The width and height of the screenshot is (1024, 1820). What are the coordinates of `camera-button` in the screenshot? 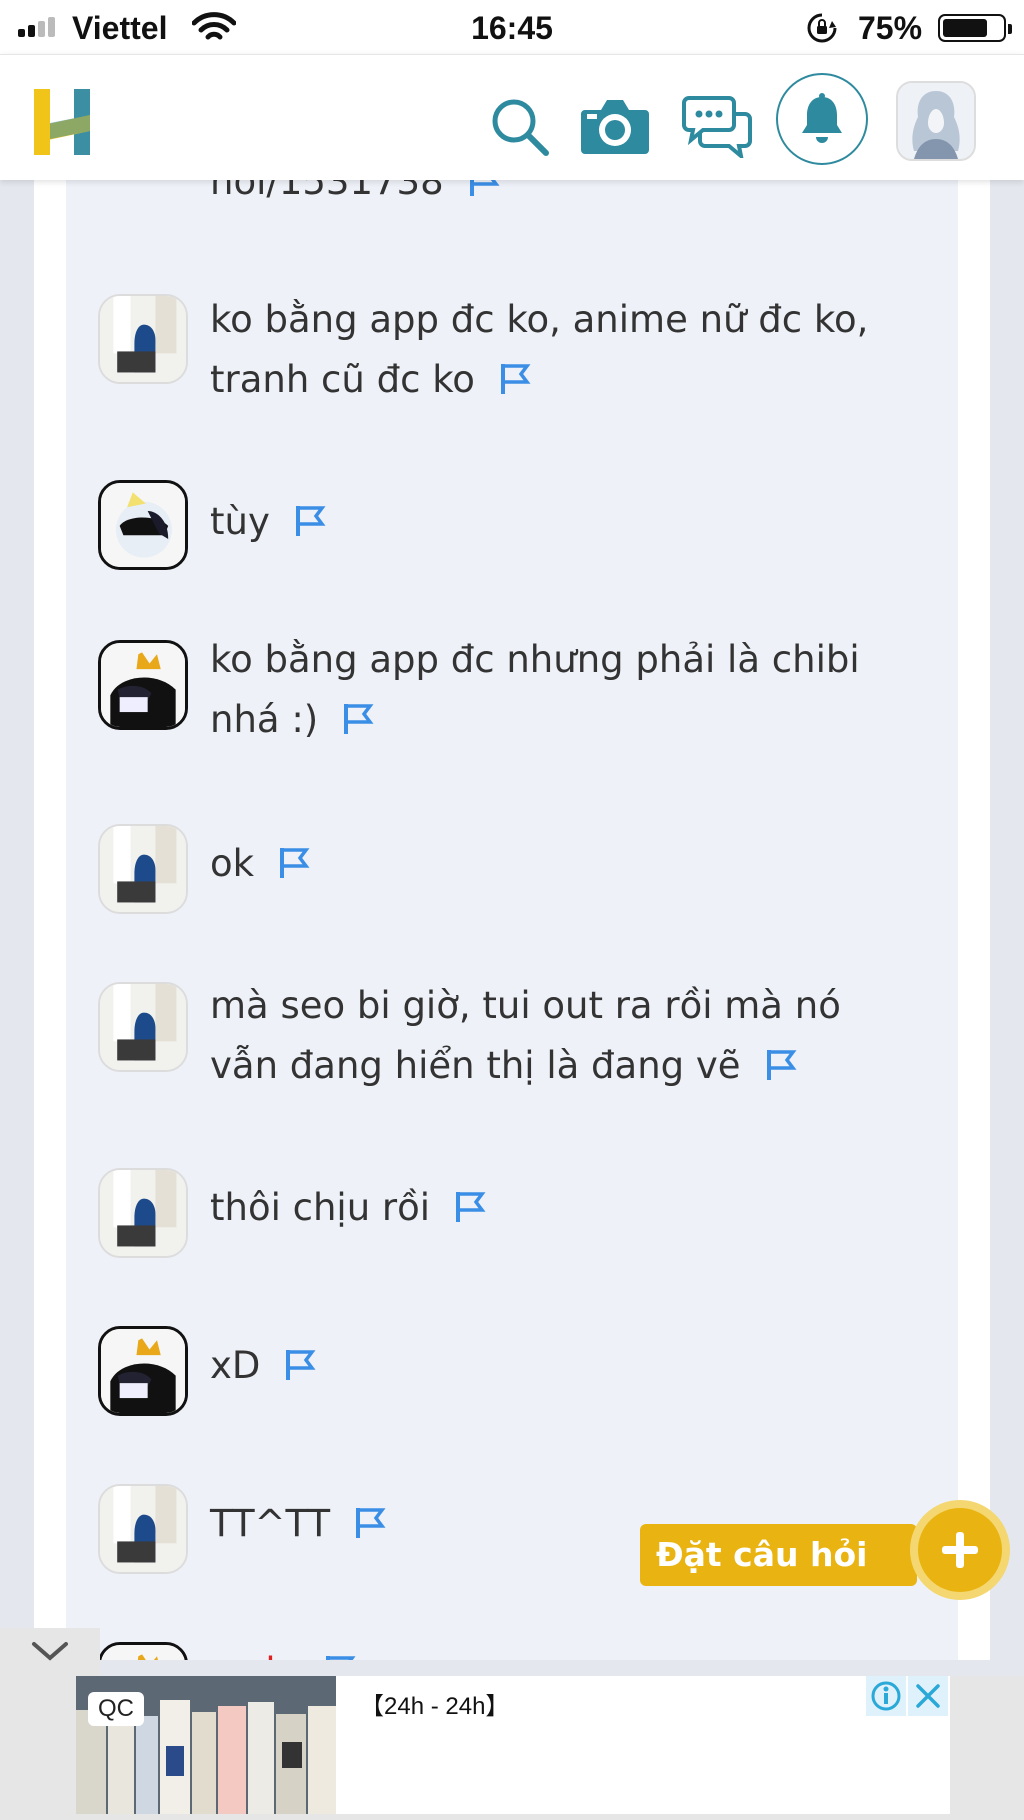 It's located at (615, 126).